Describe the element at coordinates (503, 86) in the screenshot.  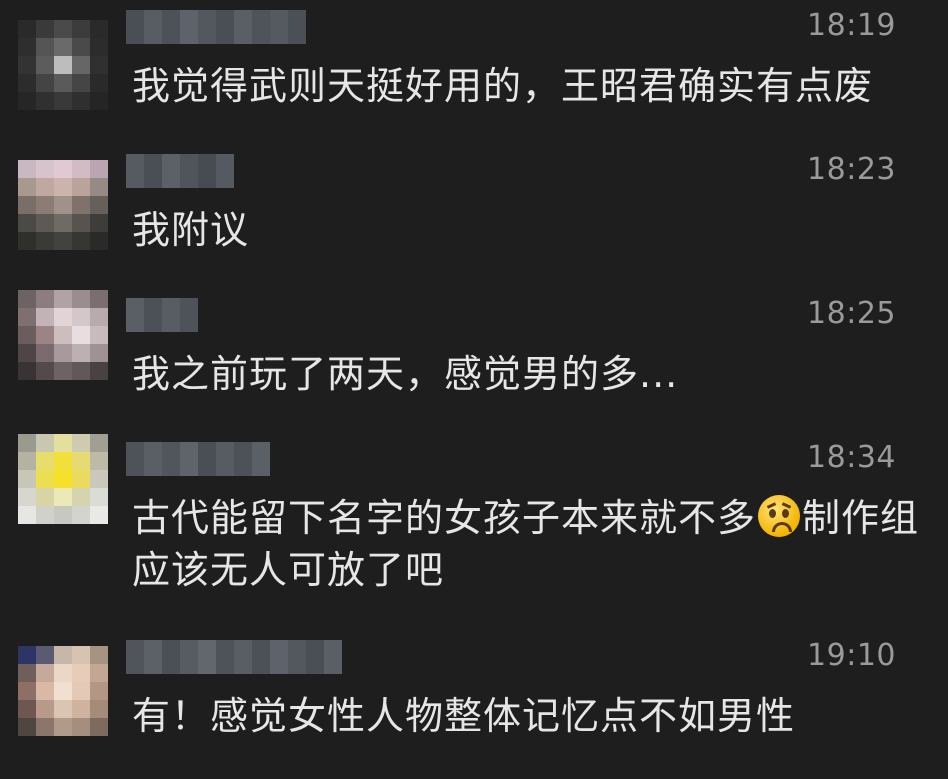
I see `message-text: 我觉得武则天挺好用的，王昭君确实有点废` at that location.